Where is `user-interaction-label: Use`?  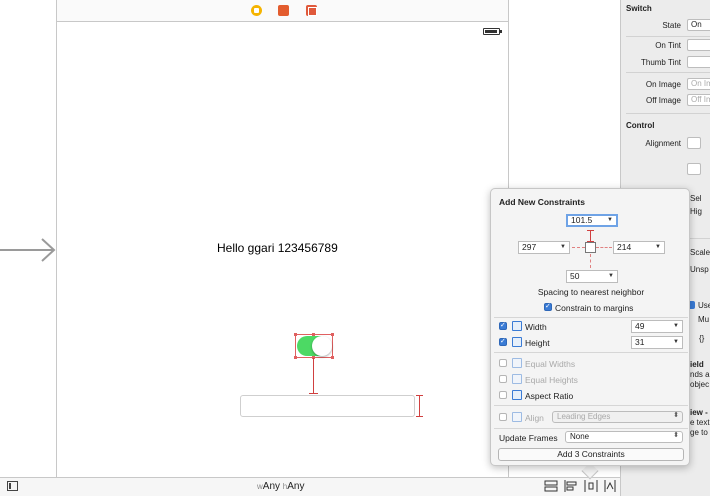
user-interaction-label: Use is located at coordinates (704, 305).